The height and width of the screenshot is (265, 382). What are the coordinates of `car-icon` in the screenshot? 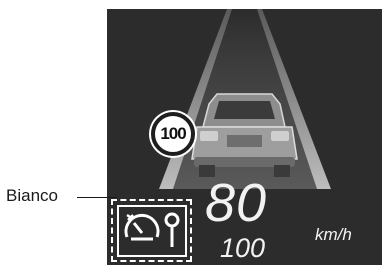 It's located at (244, 135).